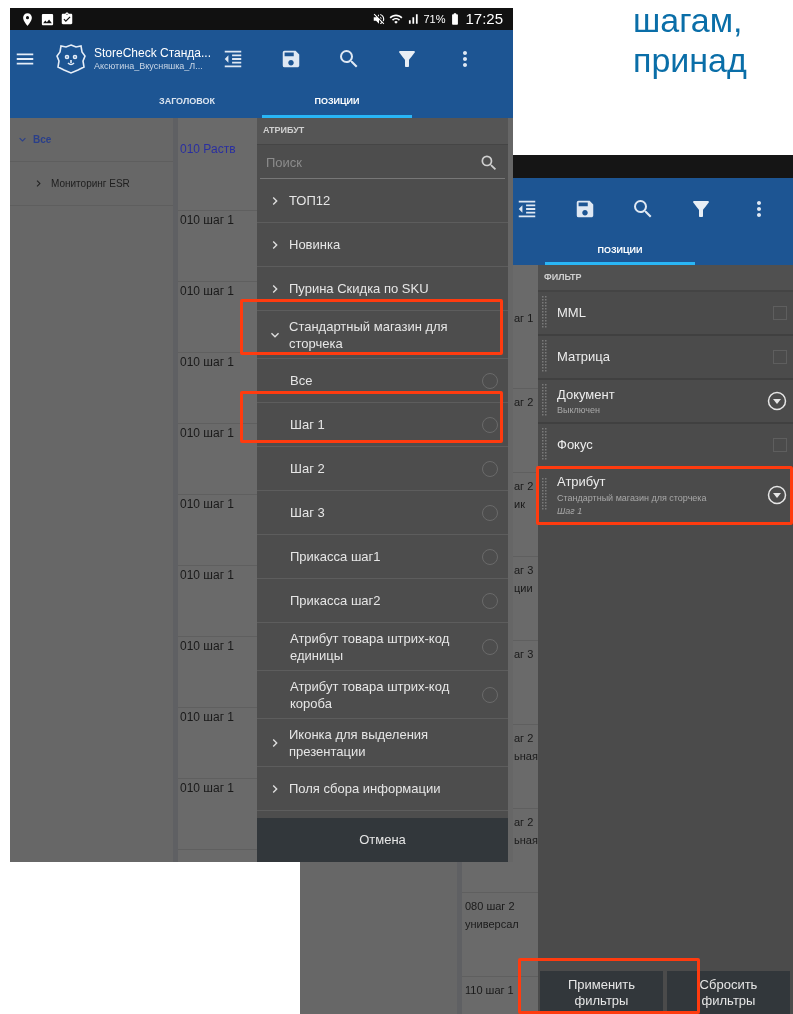  Describe the element at coordinates (382, 245) in the screenshot. I see `attribute-item: Новинка` at that location.